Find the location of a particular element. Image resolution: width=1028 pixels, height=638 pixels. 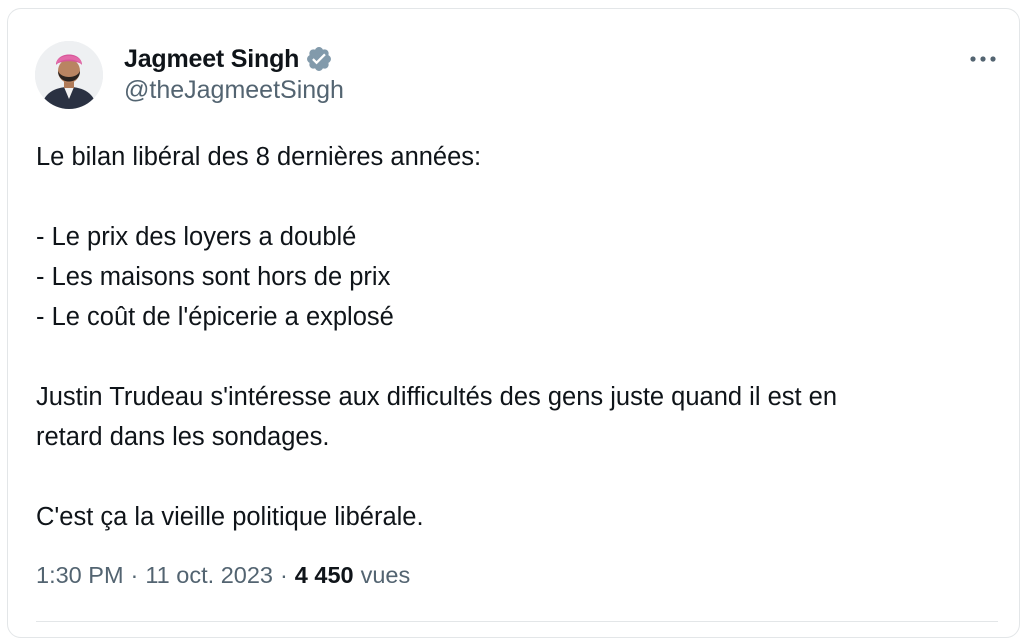

tweet-text-line: C'est ça la vieille politique libérale. is located at coordinates (230, 517).